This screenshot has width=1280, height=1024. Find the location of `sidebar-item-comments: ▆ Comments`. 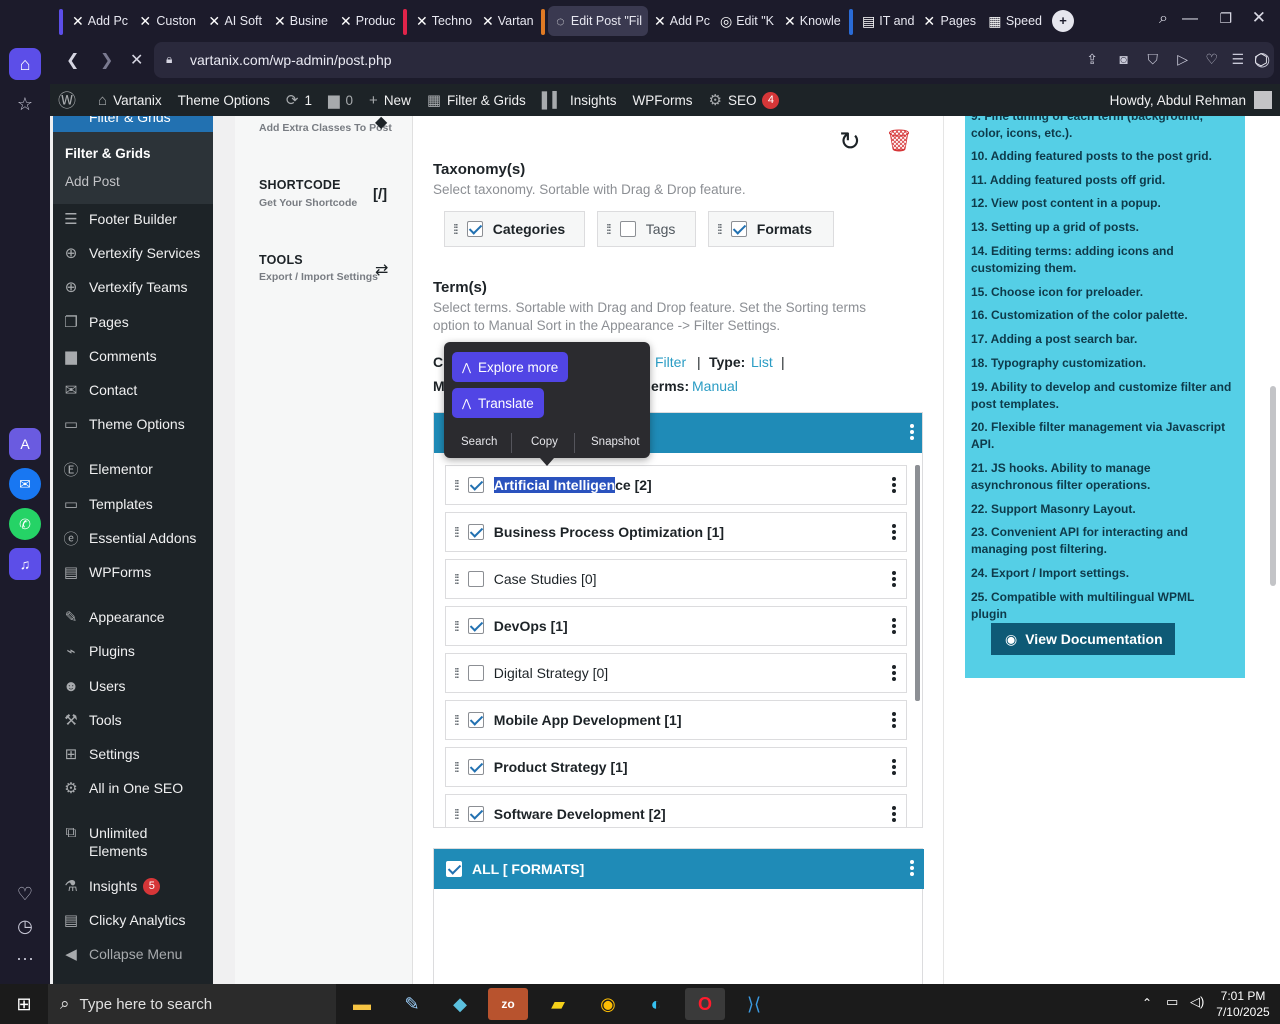

sidebar-item-comments: ▆ Comments is located at coordinates (133, 356).